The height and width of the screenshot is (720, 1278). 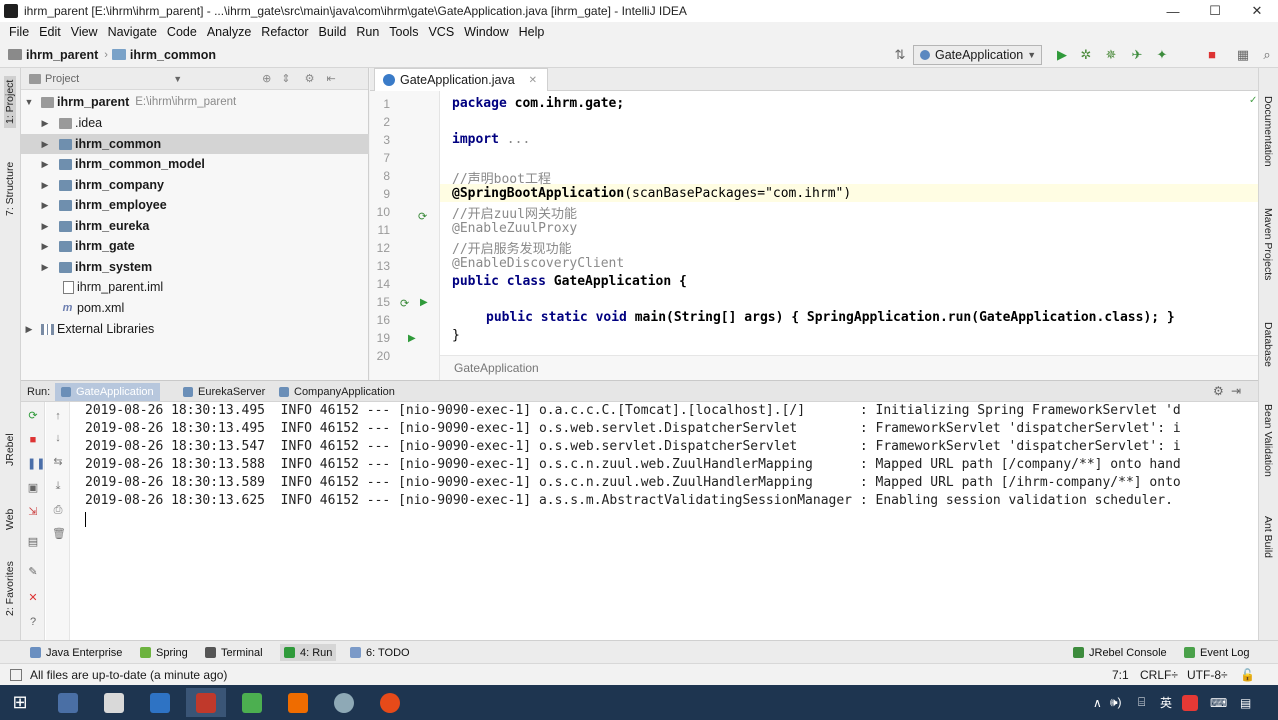 What do you see at coordinates (19, 32) in the screenshot?
I see `menu-file: File` at bounding box center [19, 32].